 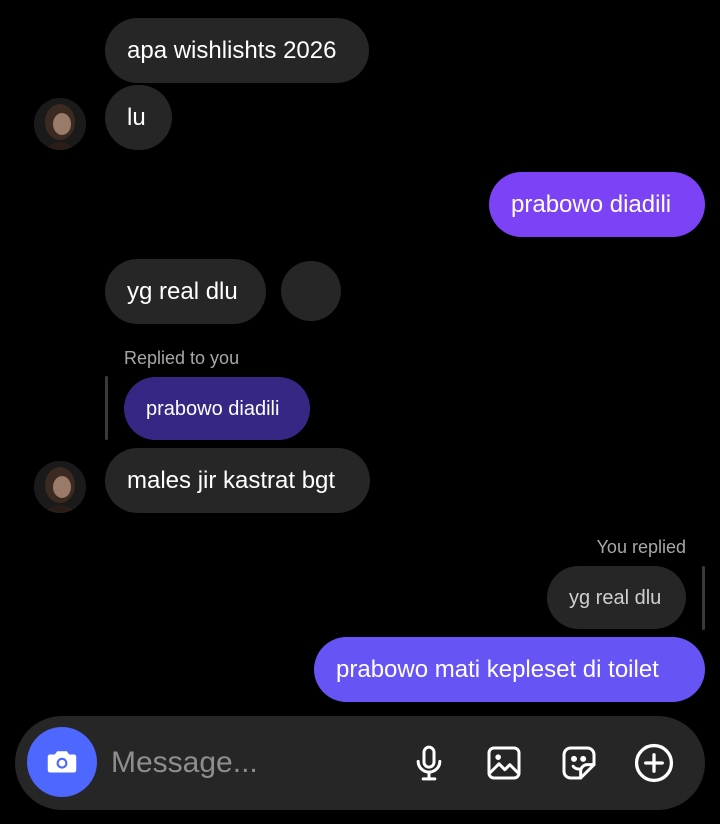 I want to click on microphone-icon, so click(x=429, y=763).